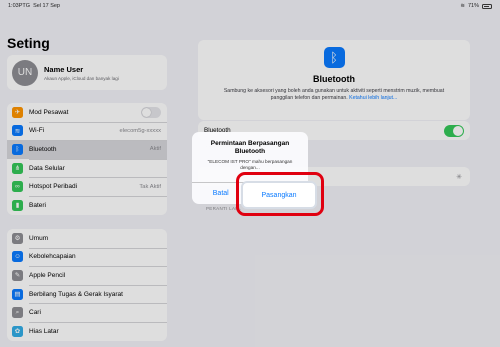 The height and width of the screenshot is (347, 500). I want to click on status-right: ≋ 71%, so click(476, 6).